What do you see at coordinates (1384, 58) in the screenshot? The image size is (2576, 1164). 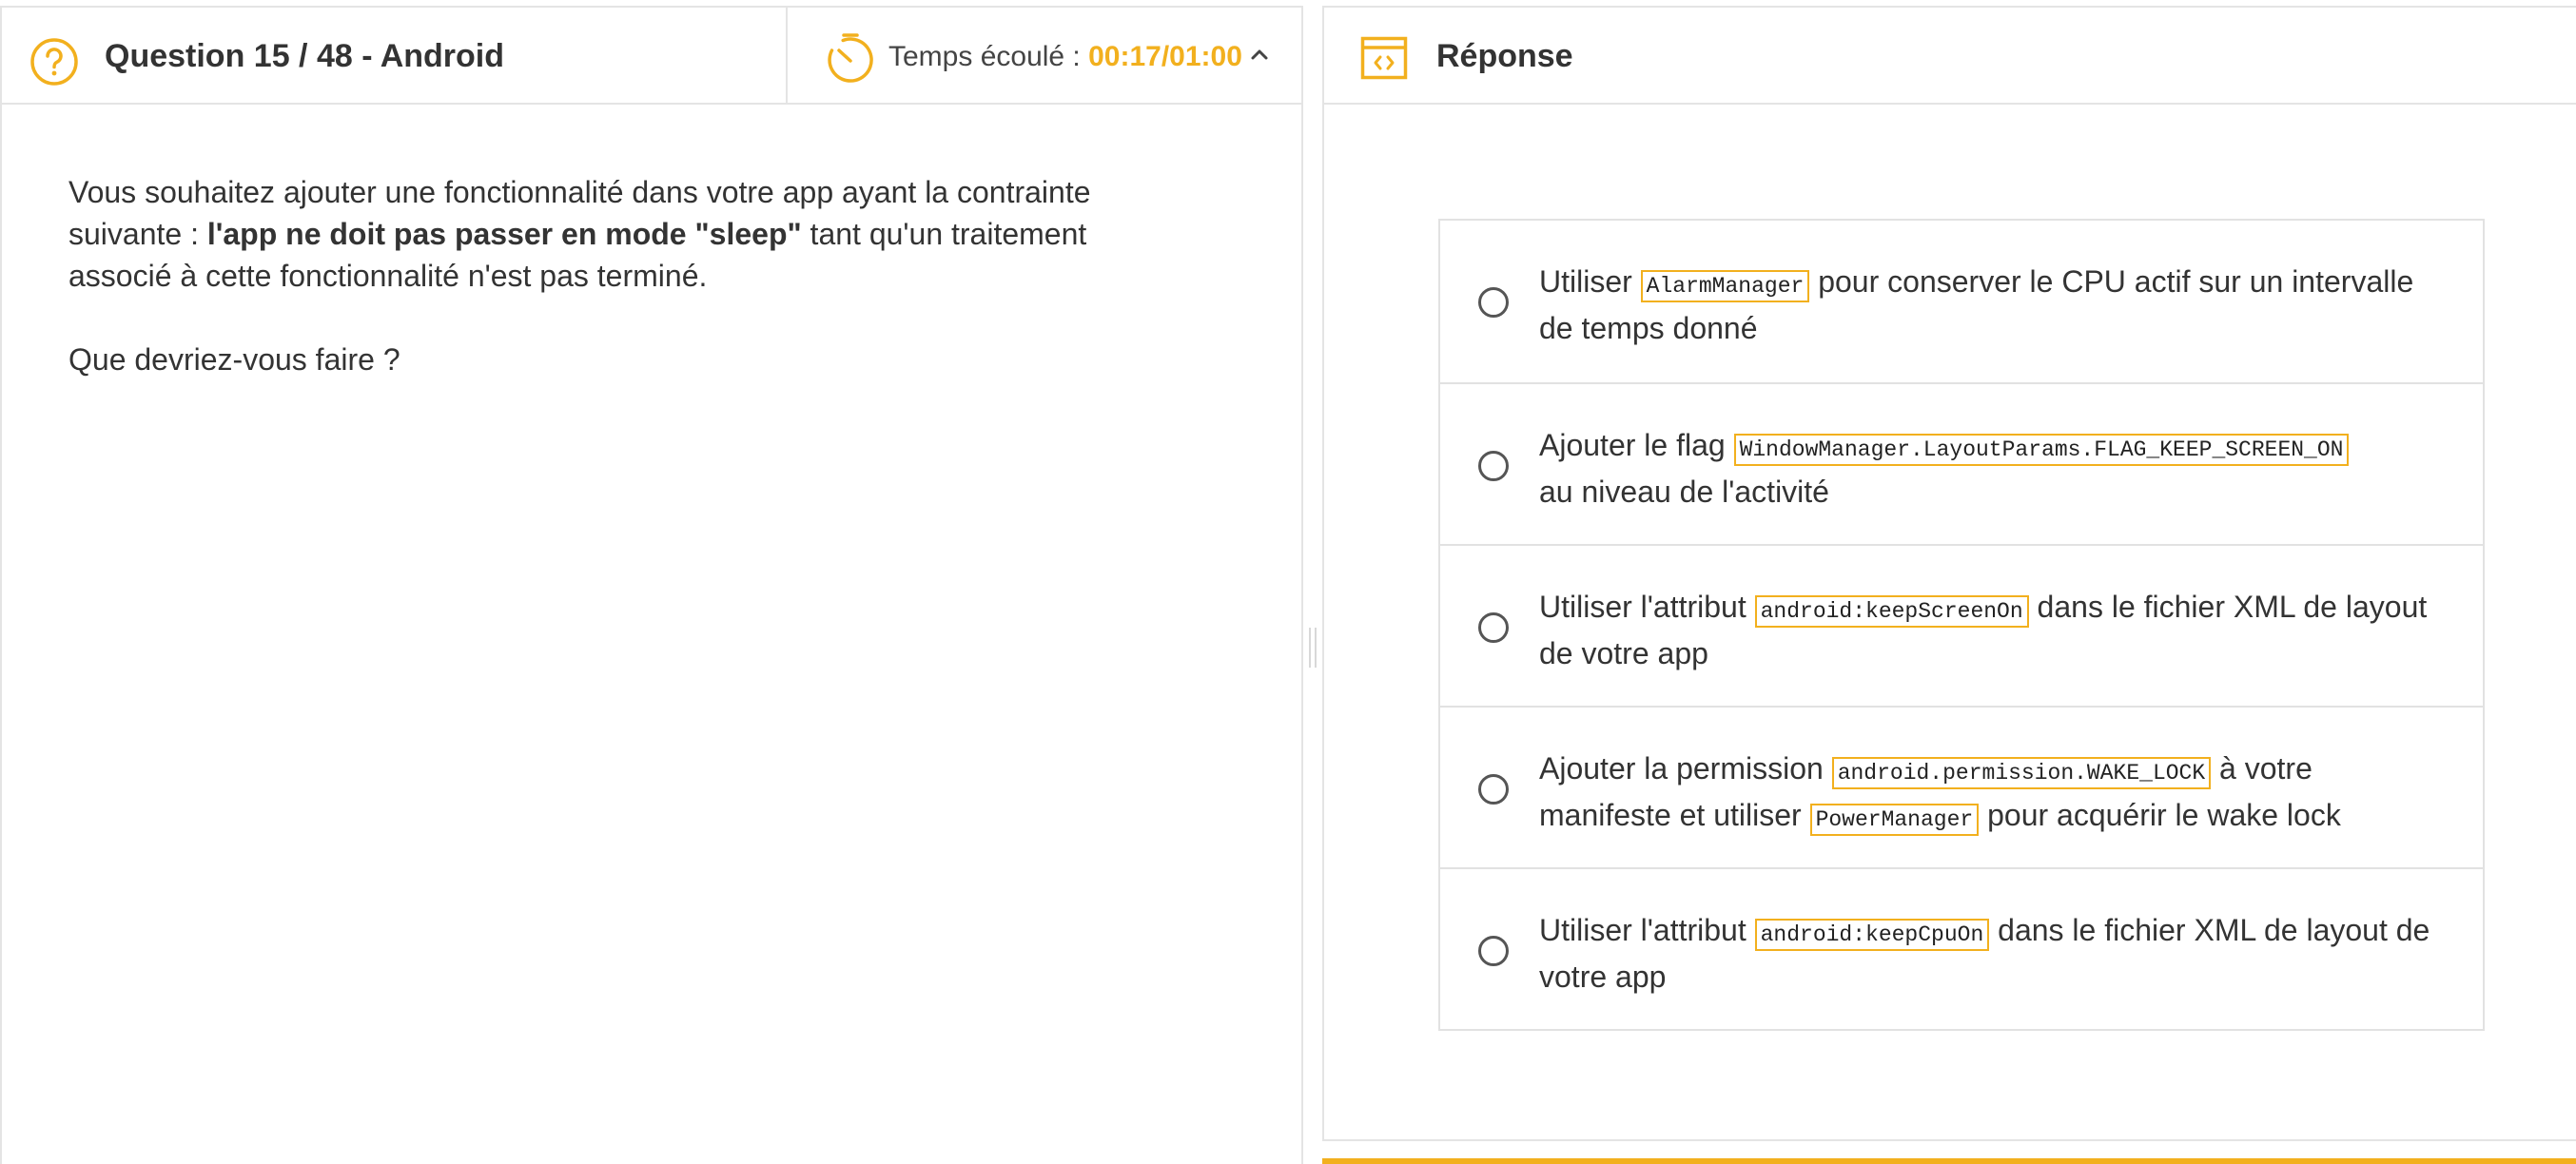 I see `code-window-icon` at bounding box center [1384, 58].